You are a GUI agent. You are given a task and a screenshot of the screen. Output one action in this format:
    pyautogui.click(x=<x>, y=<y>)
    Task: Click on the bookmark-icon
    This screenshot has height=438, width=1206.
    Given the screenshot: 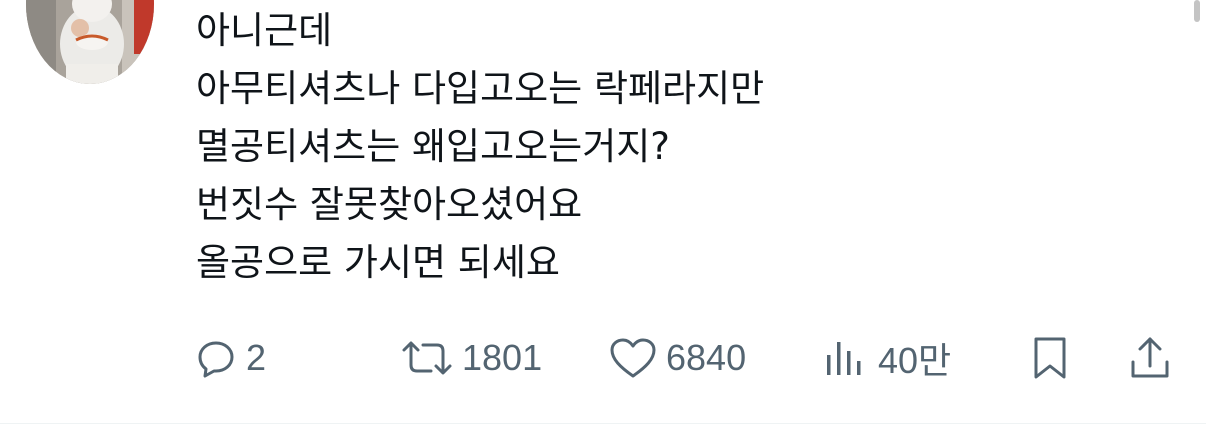 What is the action you would take?
    pyautogui.click(x=1050, y=358)
    